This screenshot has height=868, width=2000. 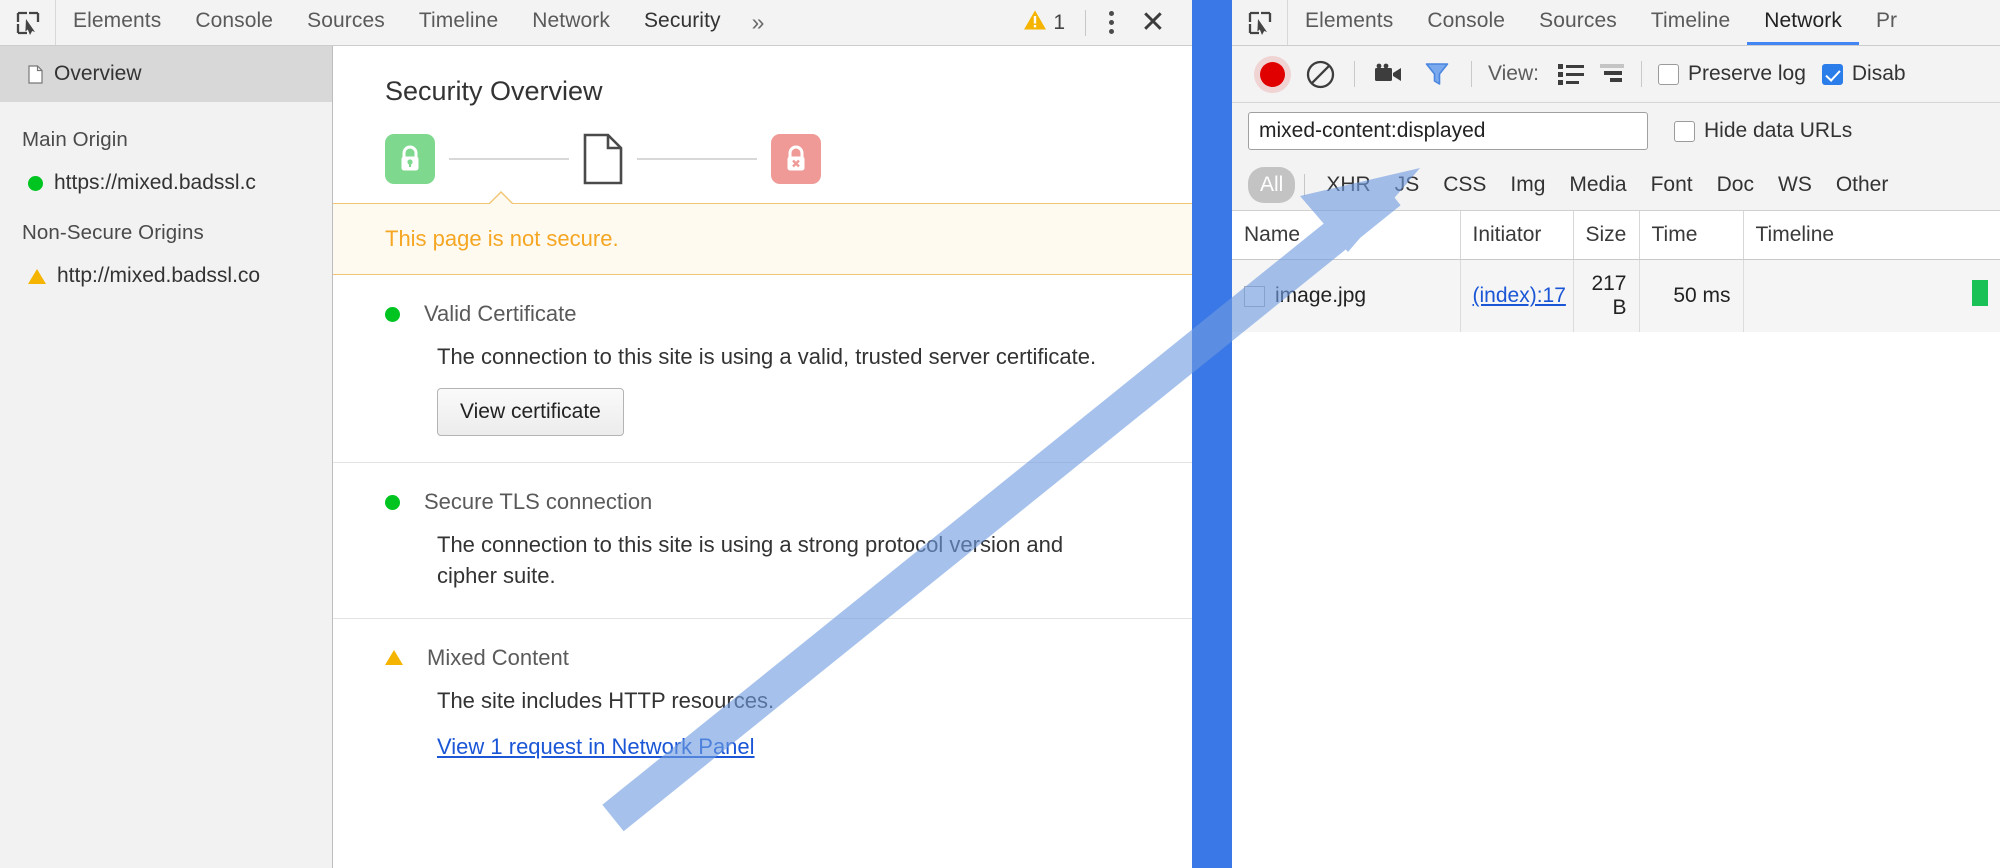 I want to click on explanation-title: Mixed Content, so click(x=498, y=657).